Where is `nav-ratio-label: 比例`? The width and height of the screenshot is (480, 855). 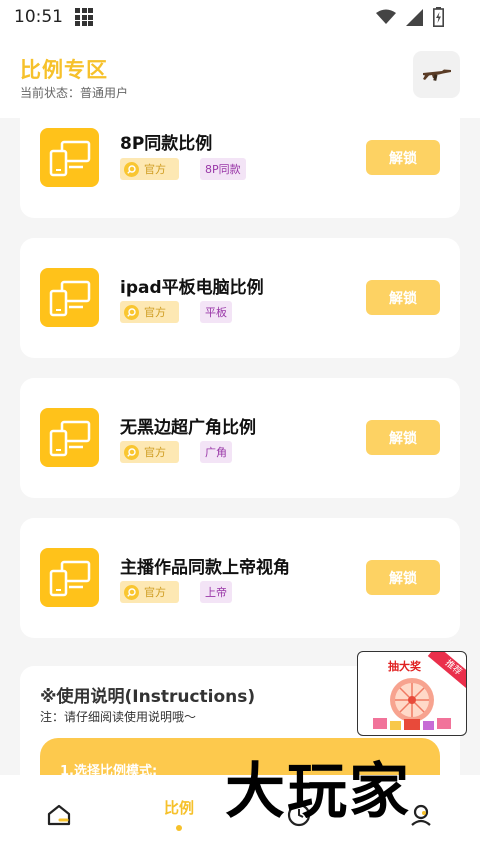 nav-ratio-label: 比例 is located at coordinates (179, 807).